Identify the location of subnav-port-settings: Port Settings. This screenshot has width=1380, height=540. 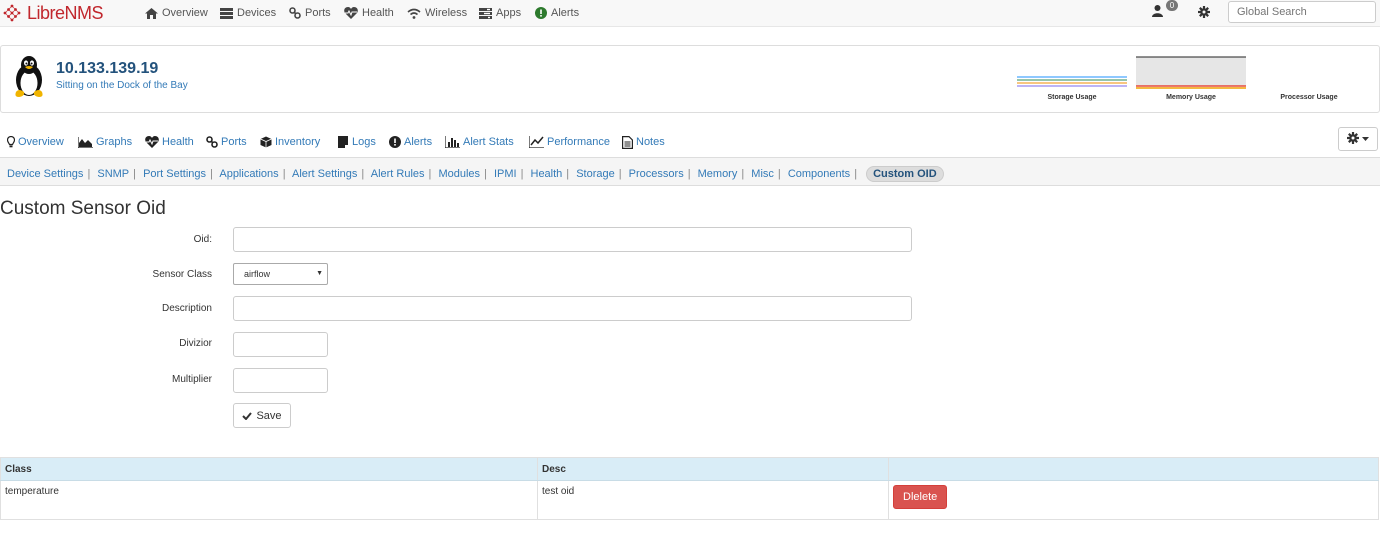
(174, 174).